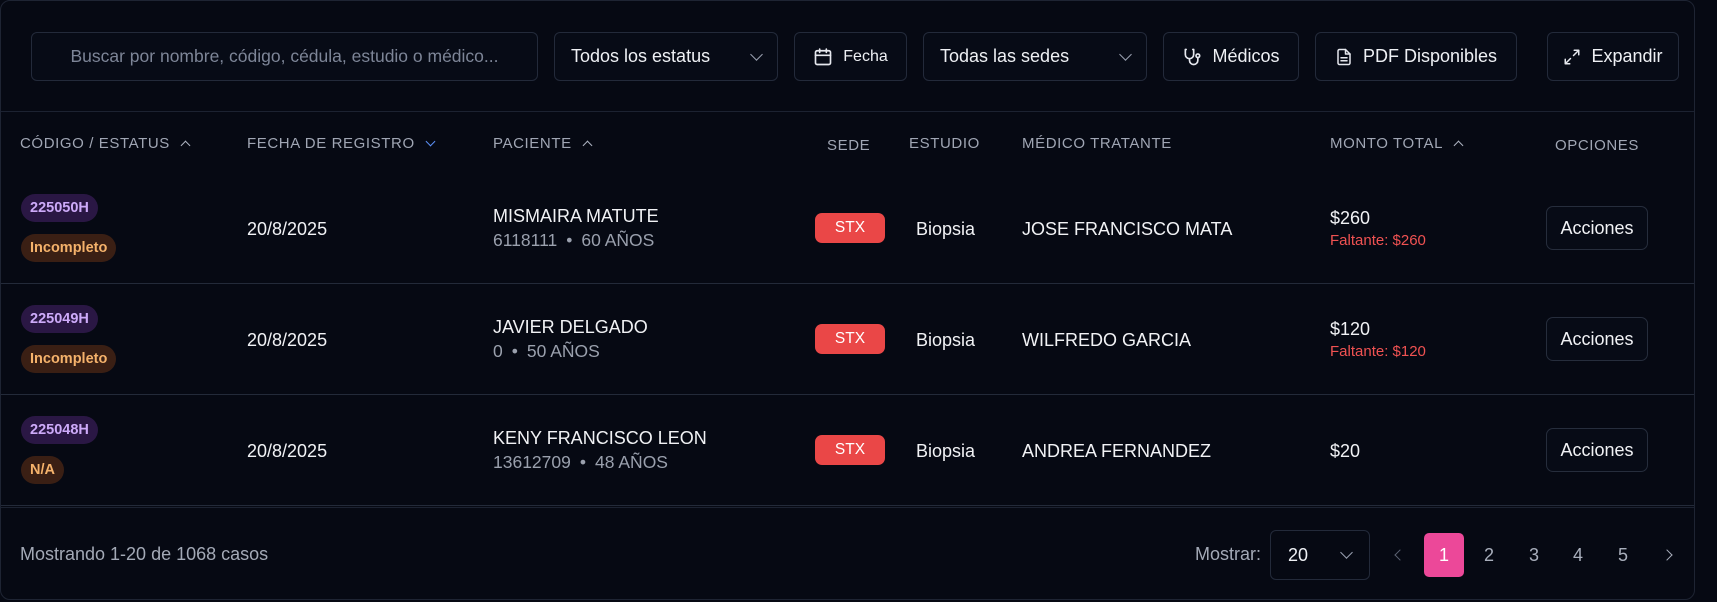 The height and width of the screenshot is (602, 1717). I want to click on pdf-available-button: PDF Disponibles, so click(1416, 56).